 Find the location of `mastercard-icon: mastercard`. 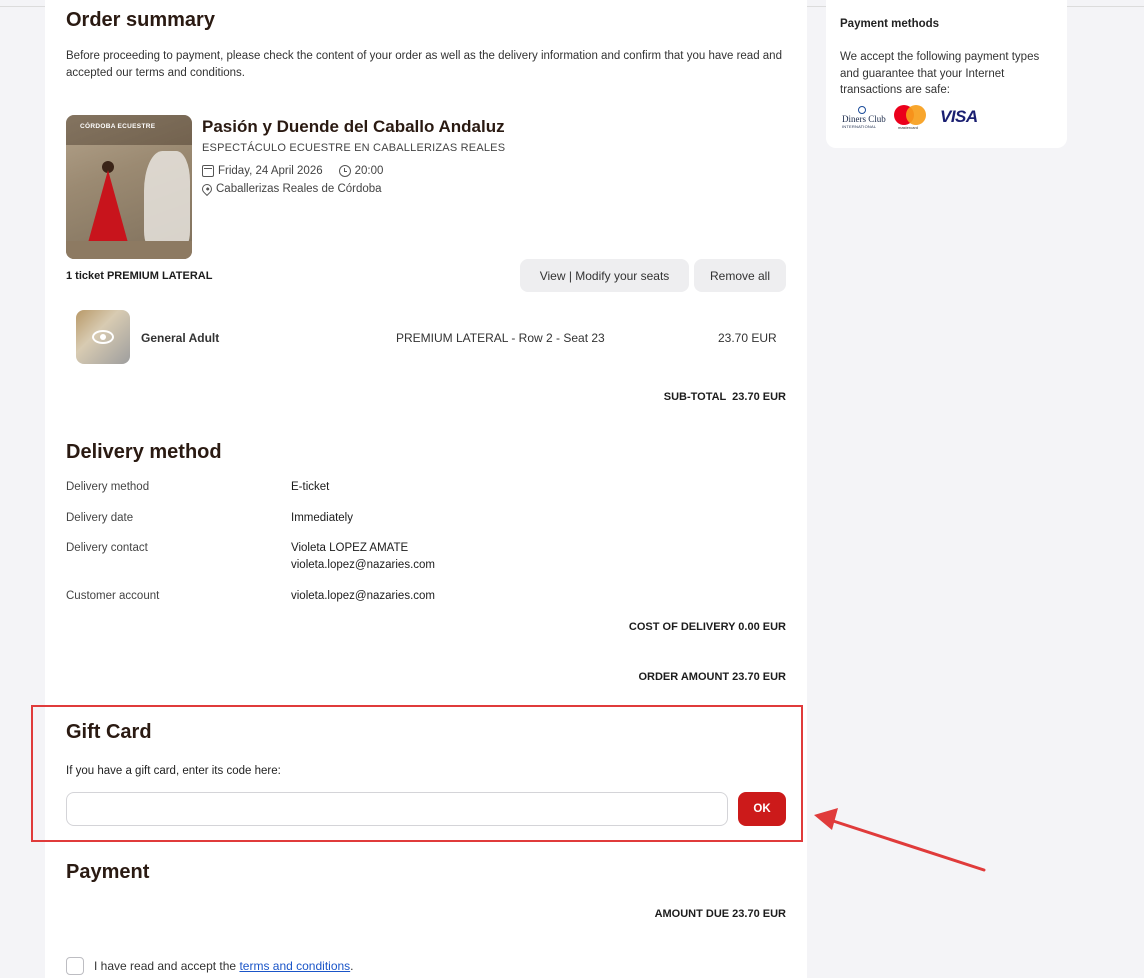

mastercard-icon: mastercard is located at coordinates (911, 117).